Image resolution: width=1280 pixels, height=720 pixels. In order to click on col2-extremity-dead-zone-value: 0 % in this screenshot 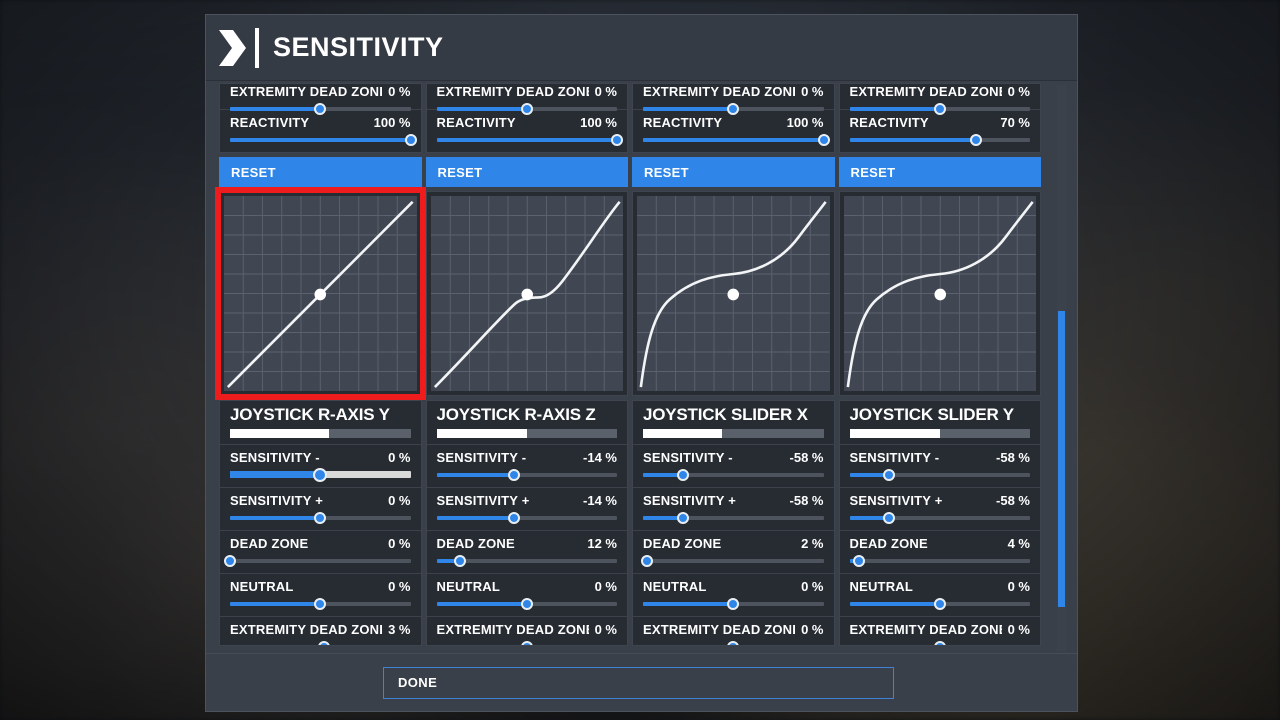, I will do `click(605, 629)`.